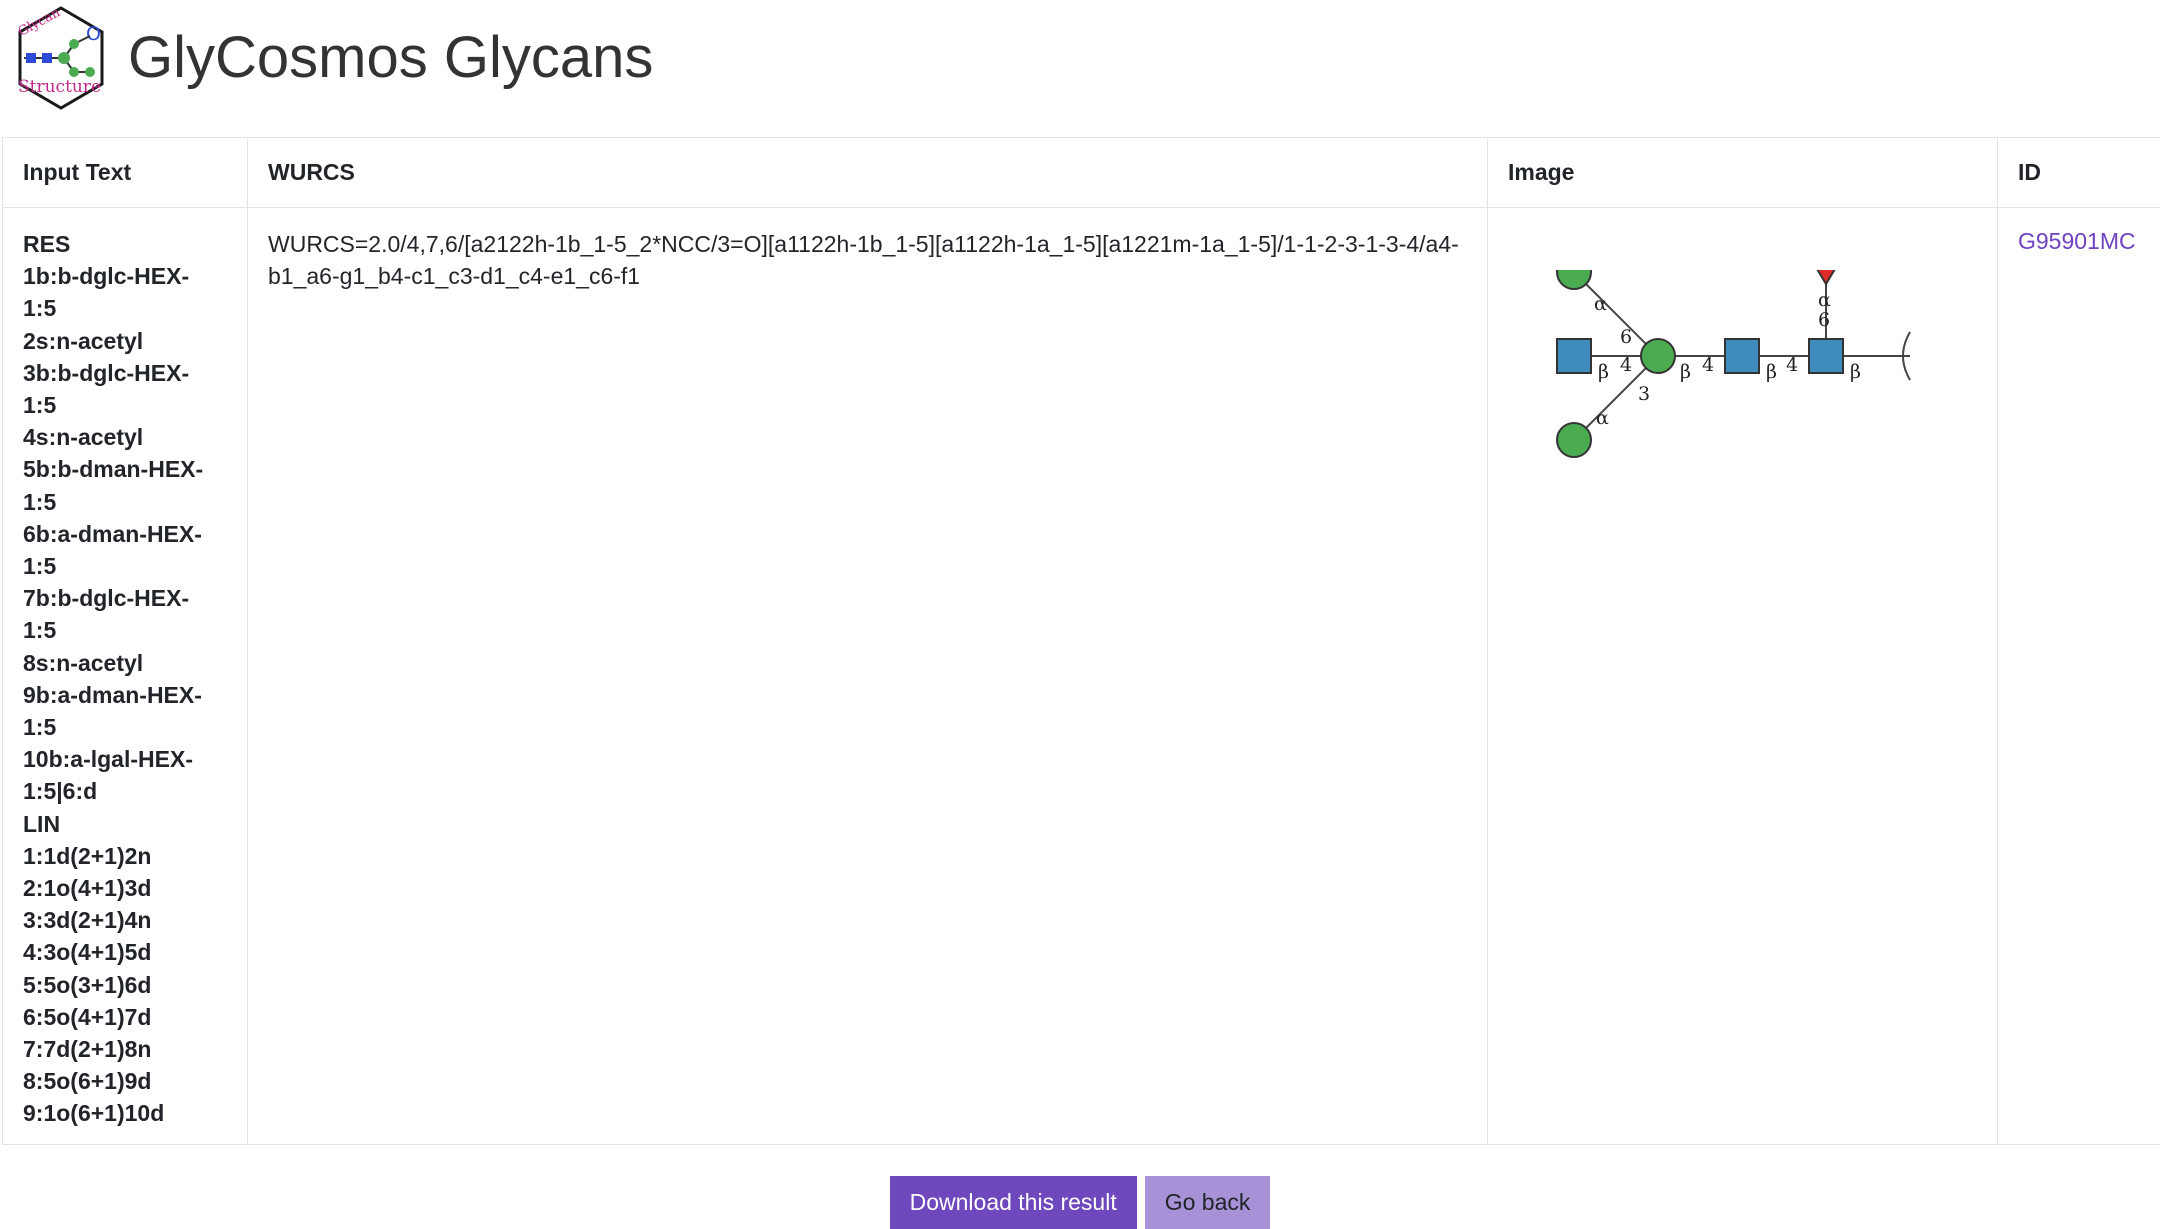  I want to click on logo-letter: O, so click(93, 34).